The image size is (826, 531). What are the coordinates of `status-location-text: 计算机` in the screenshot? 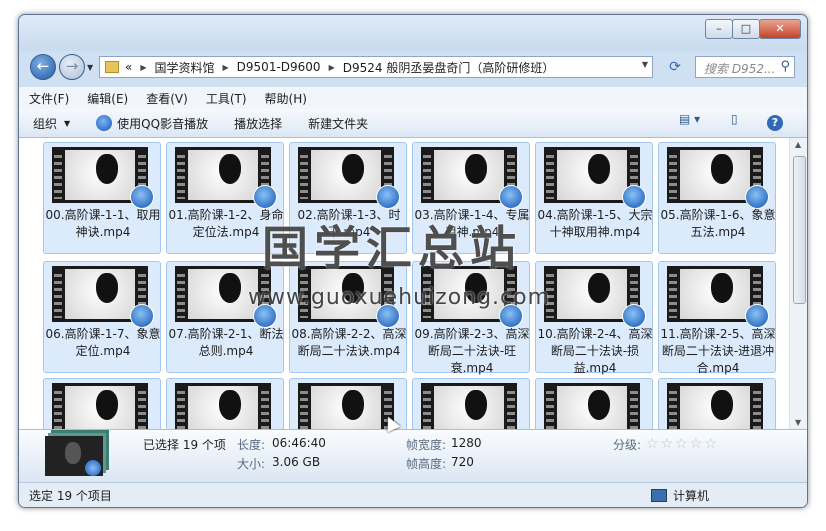 It's located at (691, 496).